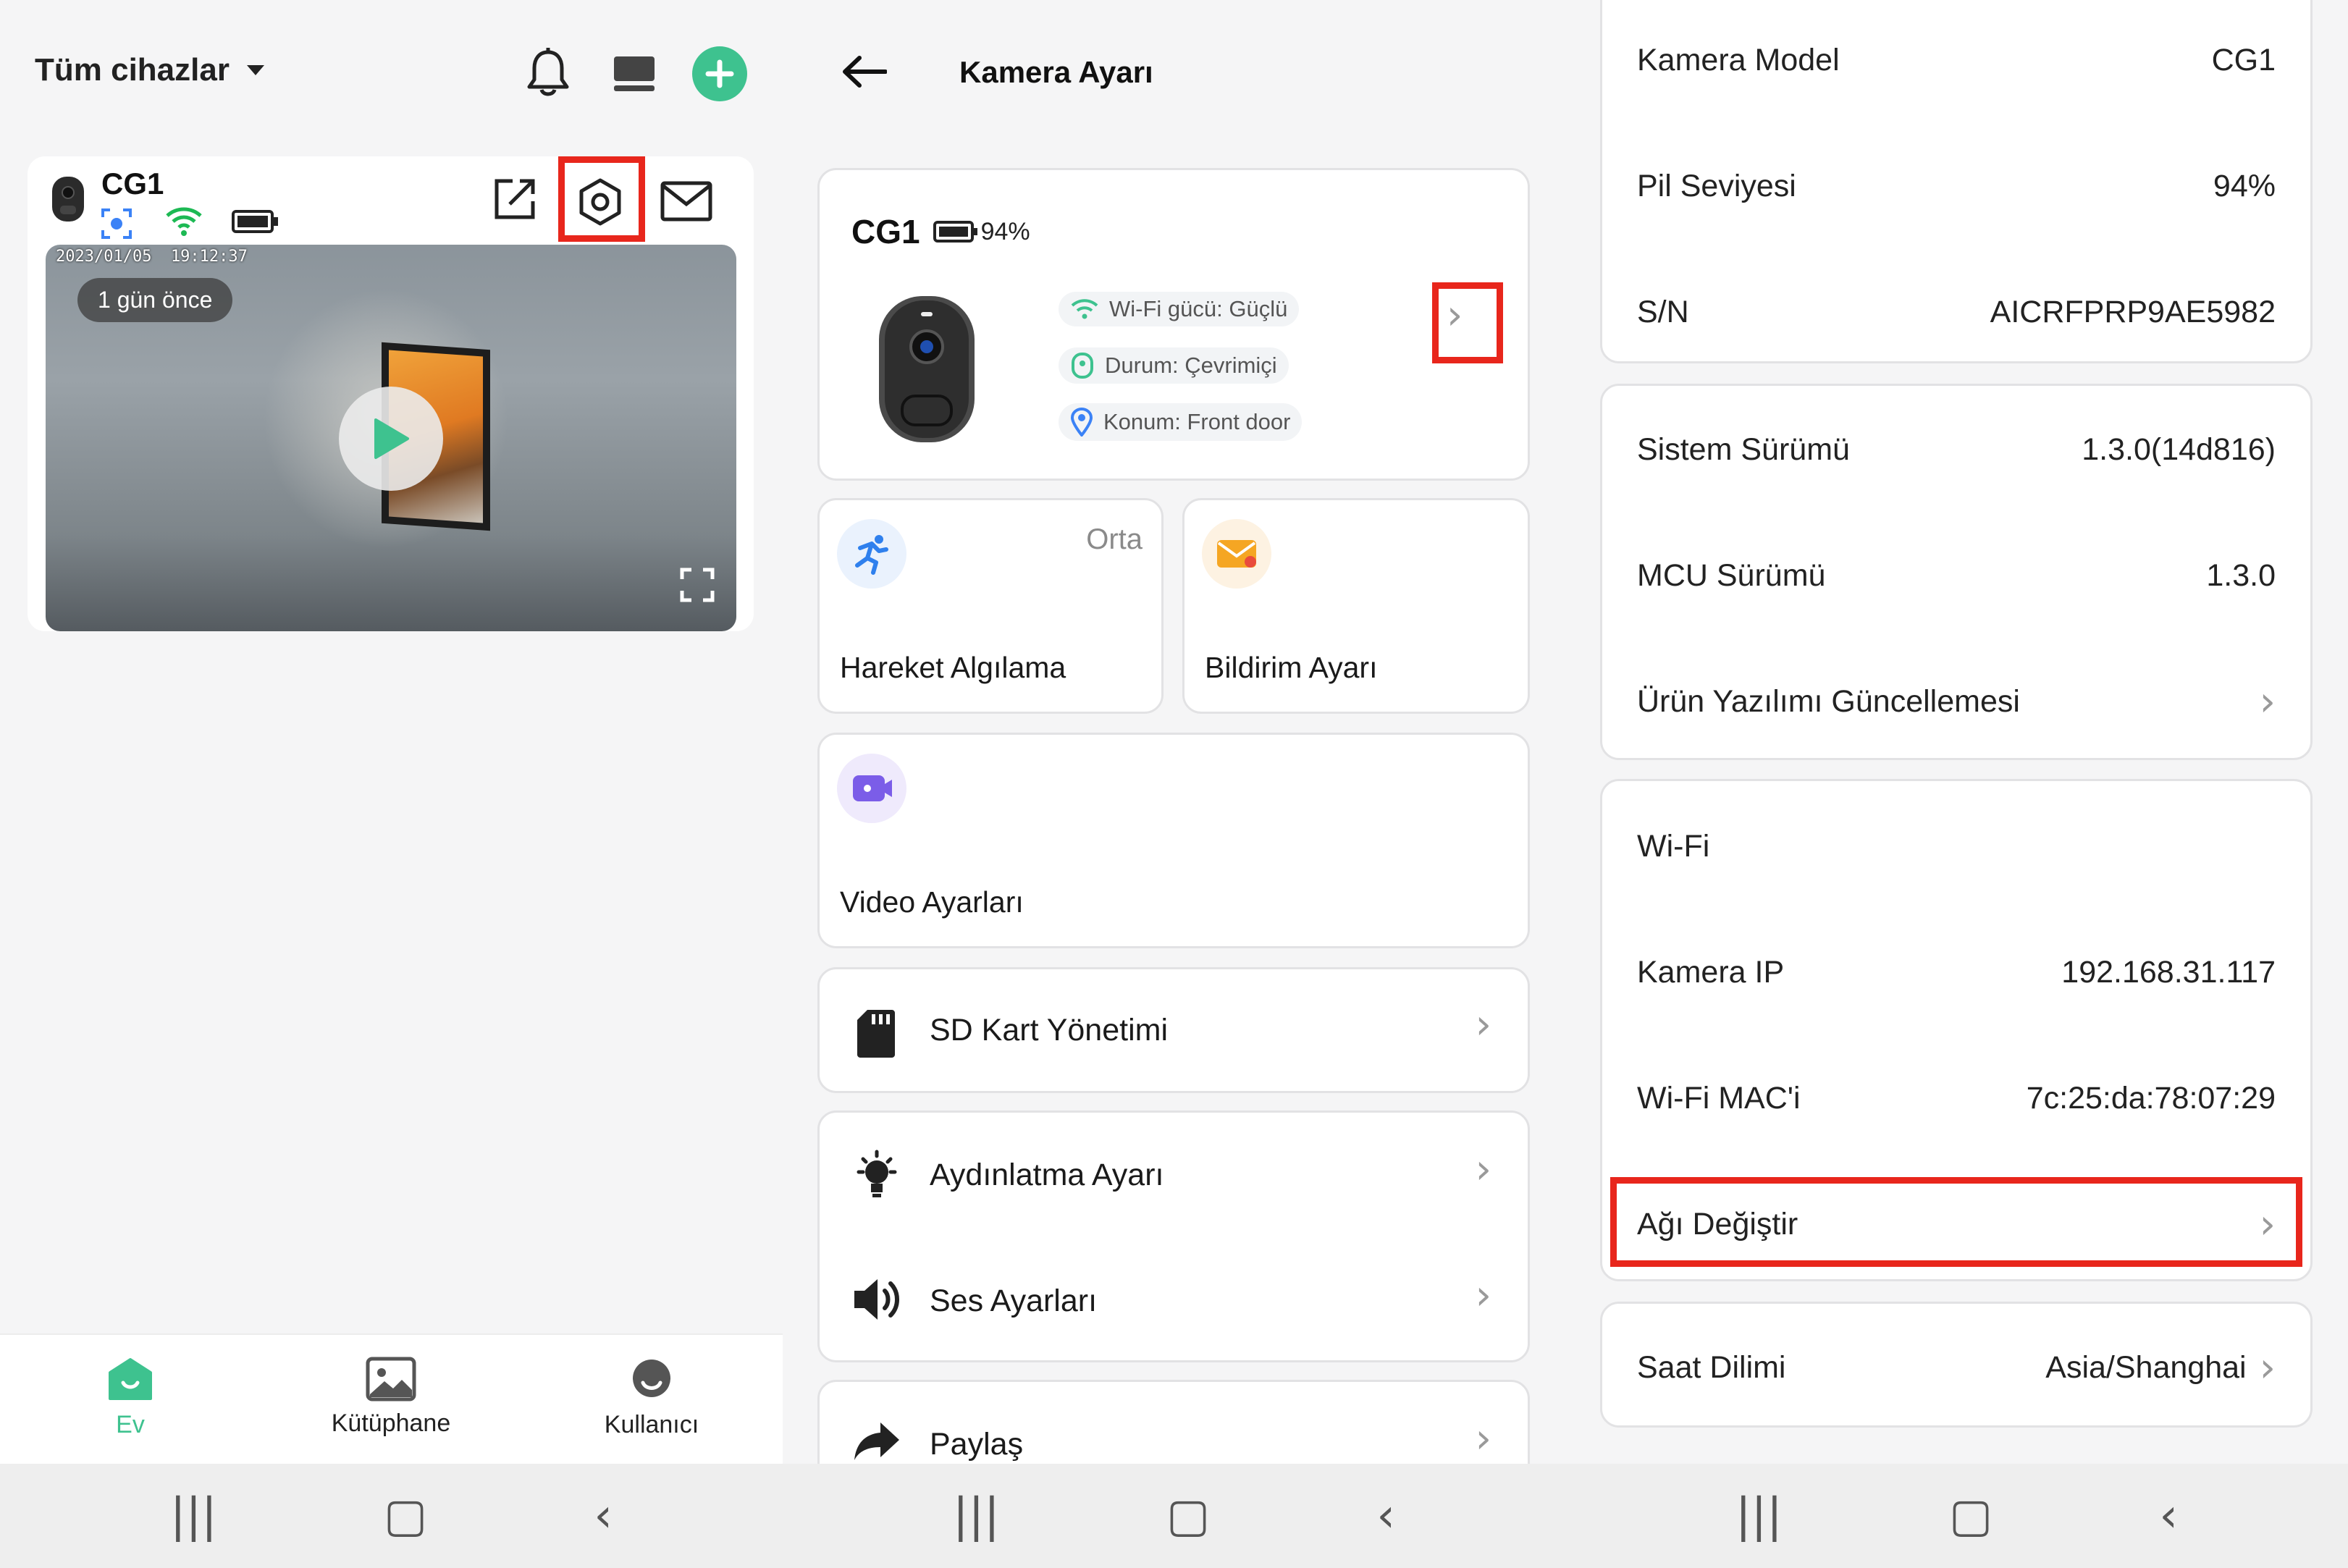  What do you see at coordinates (871, 555) in the screenshot?
I see `running-person-icon` at bounding box center [871, 555].